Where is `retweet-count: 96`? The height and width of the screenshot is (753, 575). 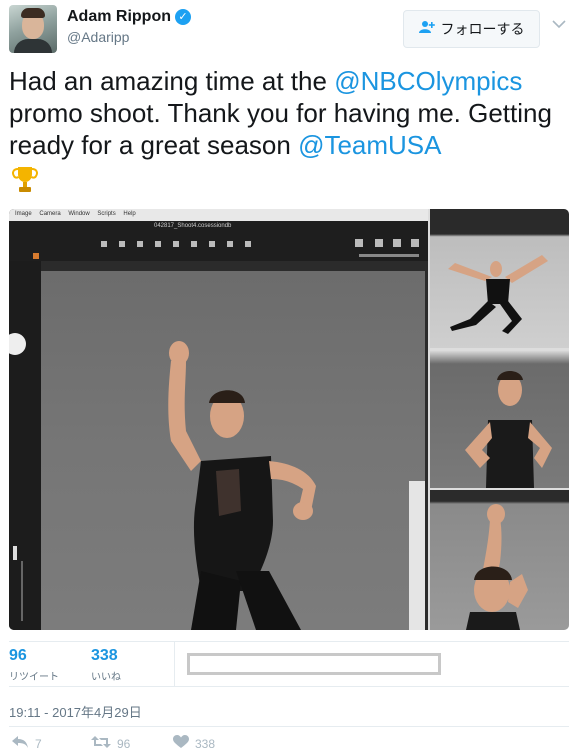
retweet-count: 96 is located at coordinates (18, 655).